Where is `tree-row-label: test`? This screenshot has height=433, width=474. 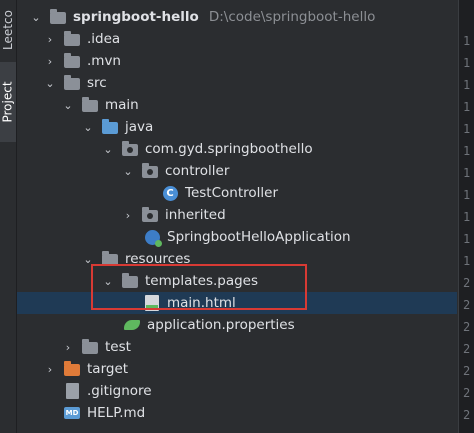
tree-row-label: test is located at coordinates (118, 347).